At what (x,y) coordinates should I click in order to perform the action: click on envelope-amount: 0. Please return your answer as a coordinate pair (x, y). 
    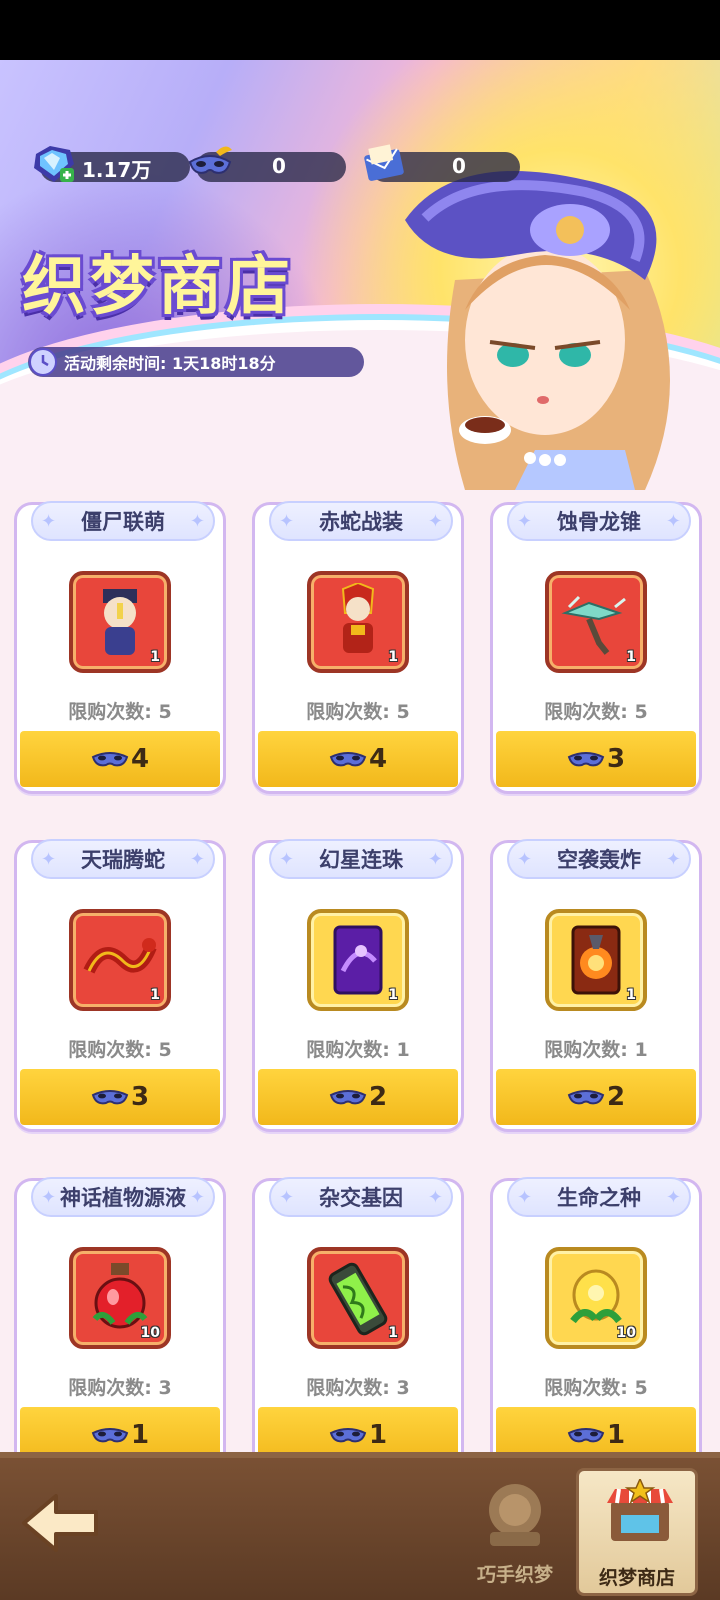
    Looking at the image, I should click on (459, 166).